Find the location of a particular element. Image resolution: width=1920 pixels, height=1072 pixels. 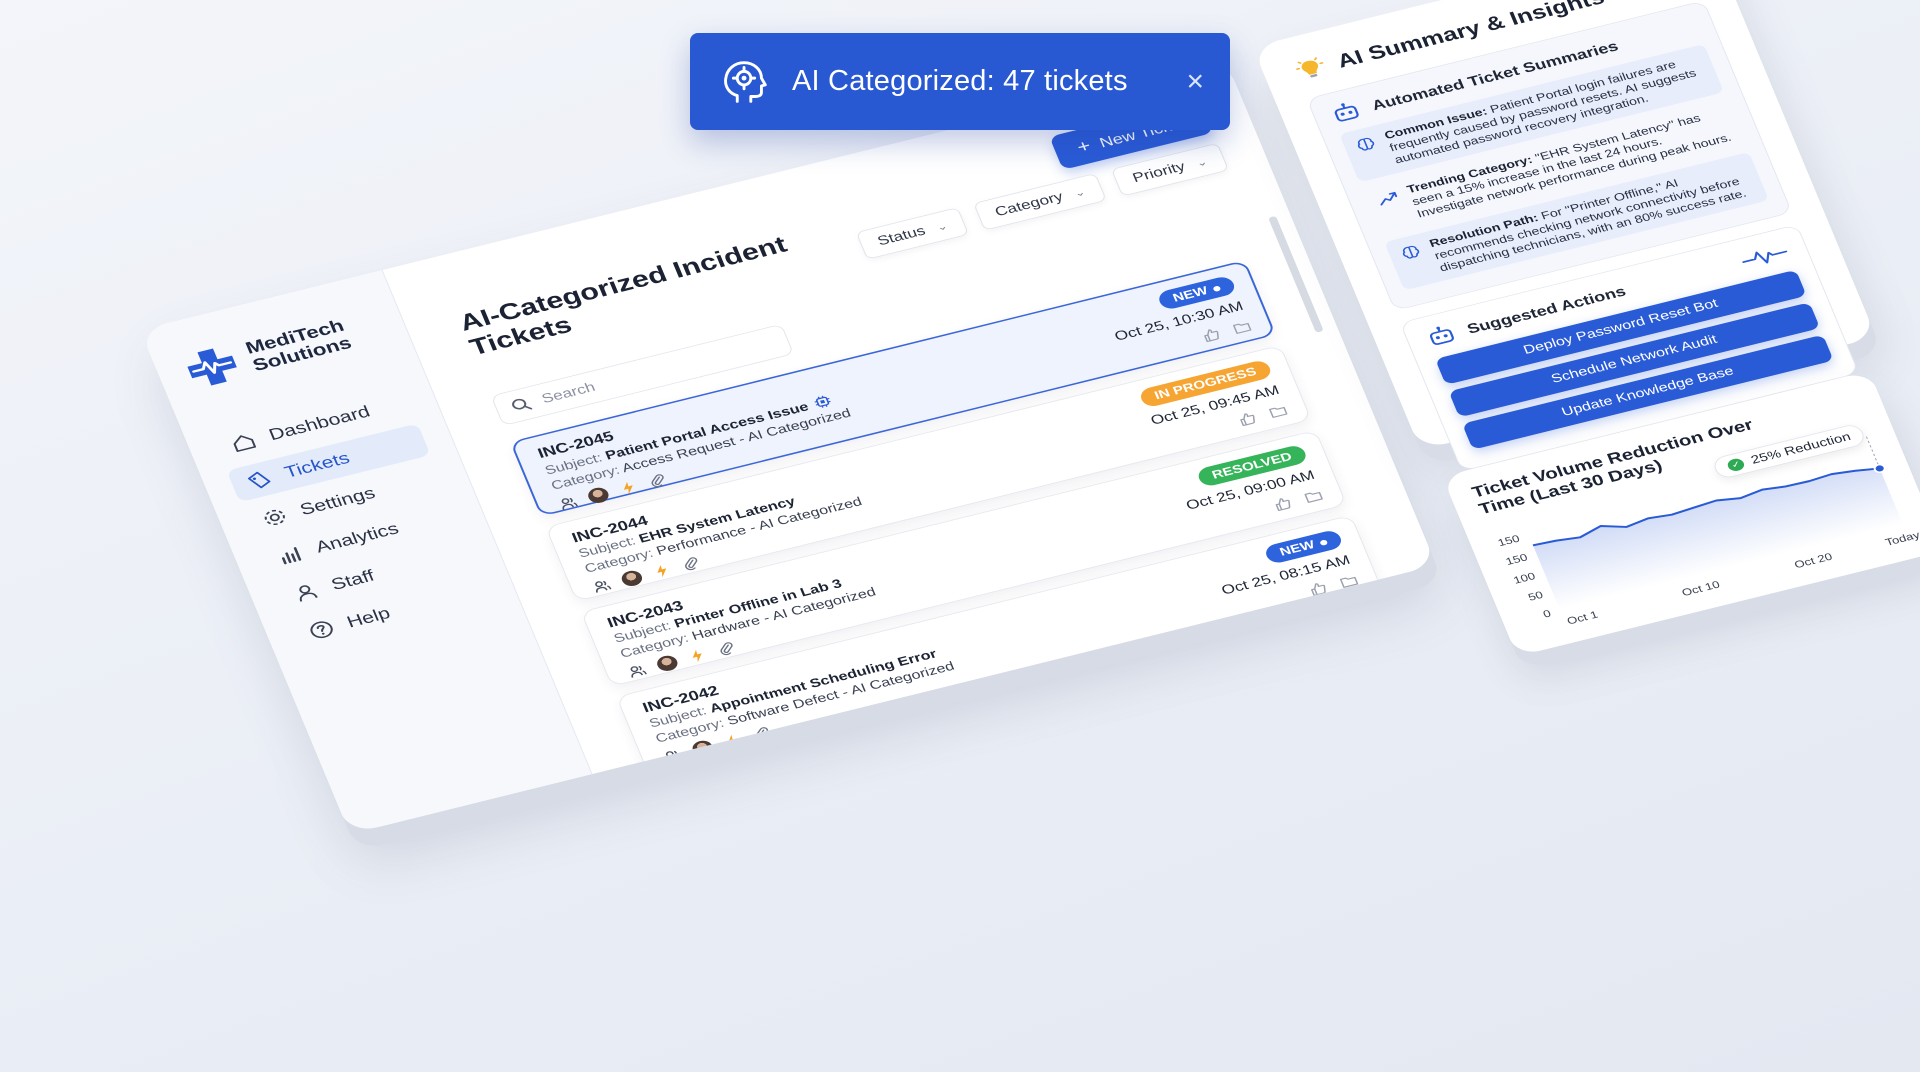

brain-gear-icon is located at coordinates (745, 81).